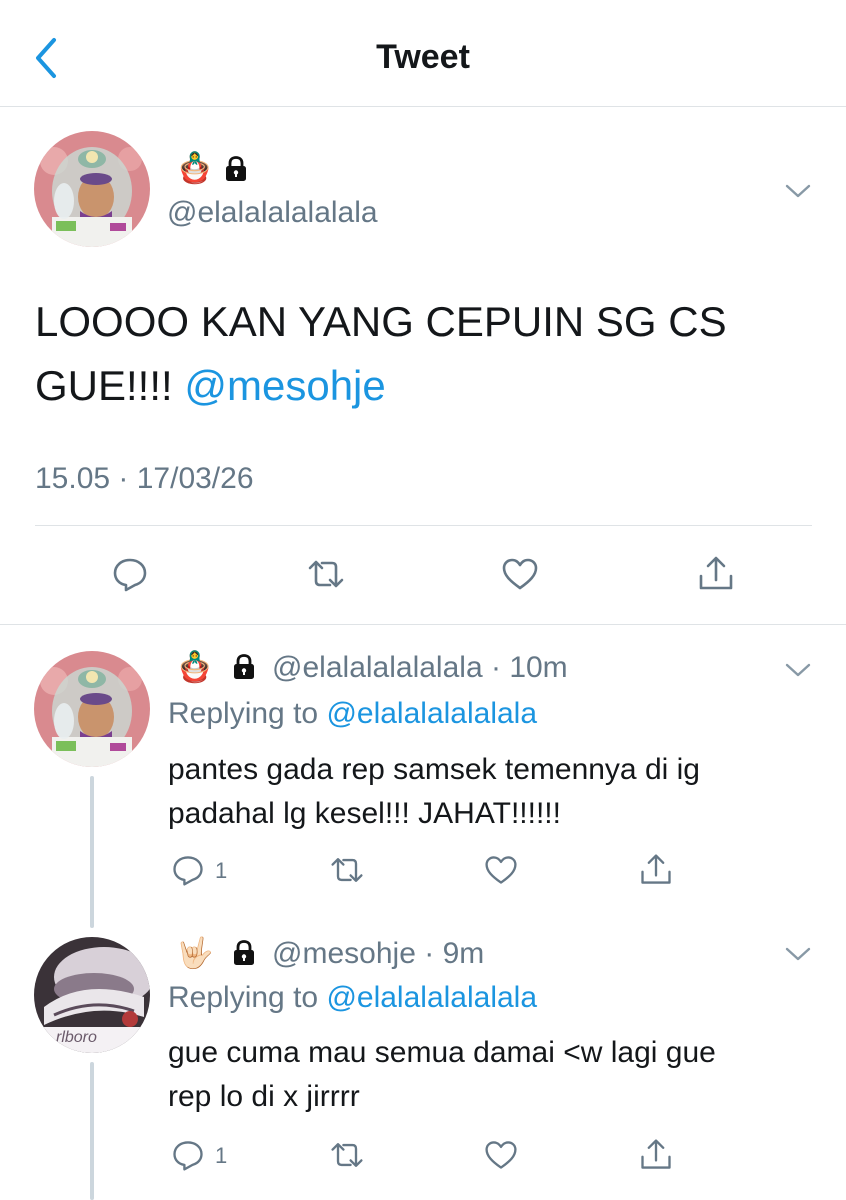 This screenshot has width=846, height=1200. Describe the element at coordinates (442, 1052) in the screenshot. I see `reply-text-line1: gue cuma mau semua damai <w lagi gue` at that location.